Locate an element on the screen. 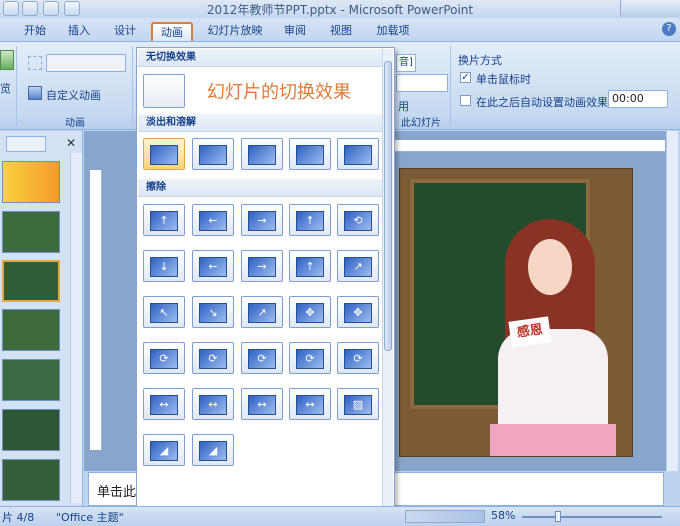 This screenshot has height=526, width=680. custom-animation-icon is located at coordinates (35, 93).